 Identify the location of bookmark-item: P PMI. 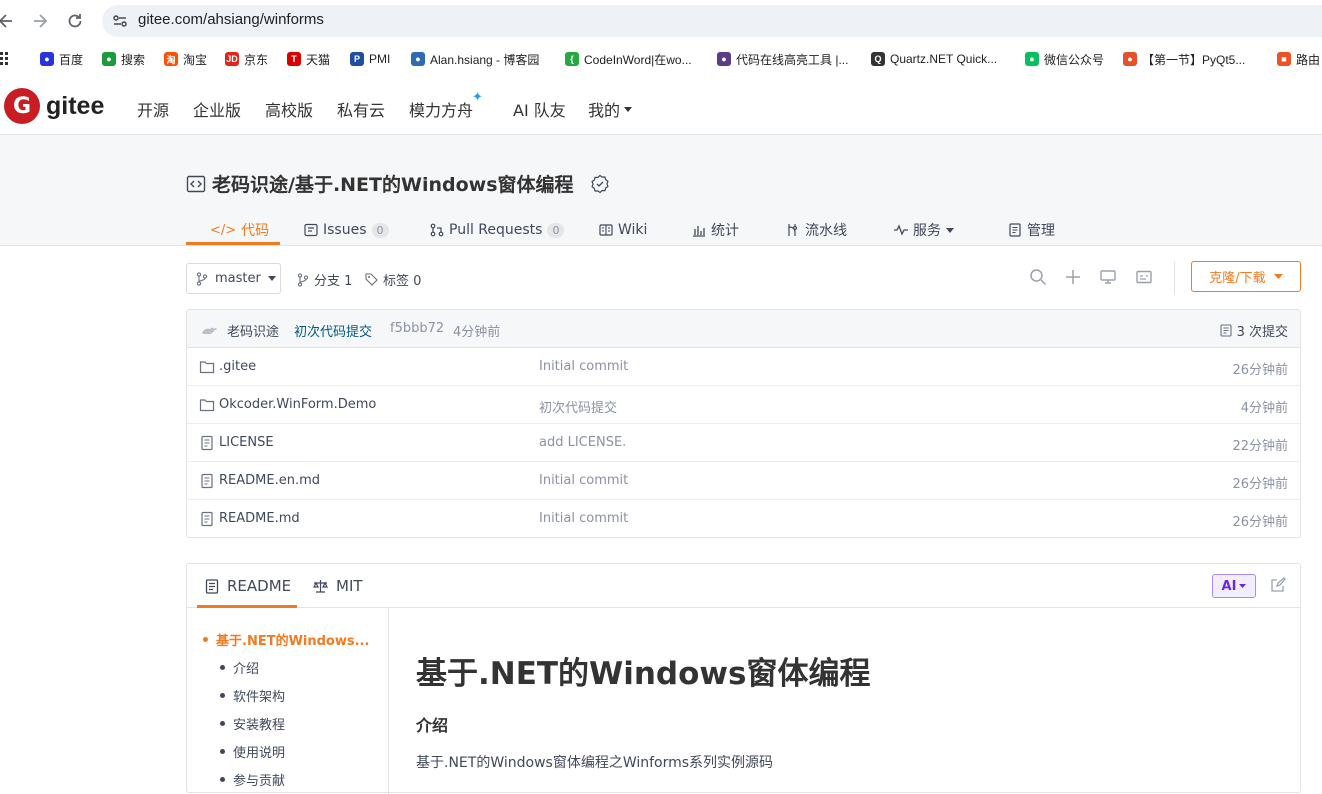
(370, 59).